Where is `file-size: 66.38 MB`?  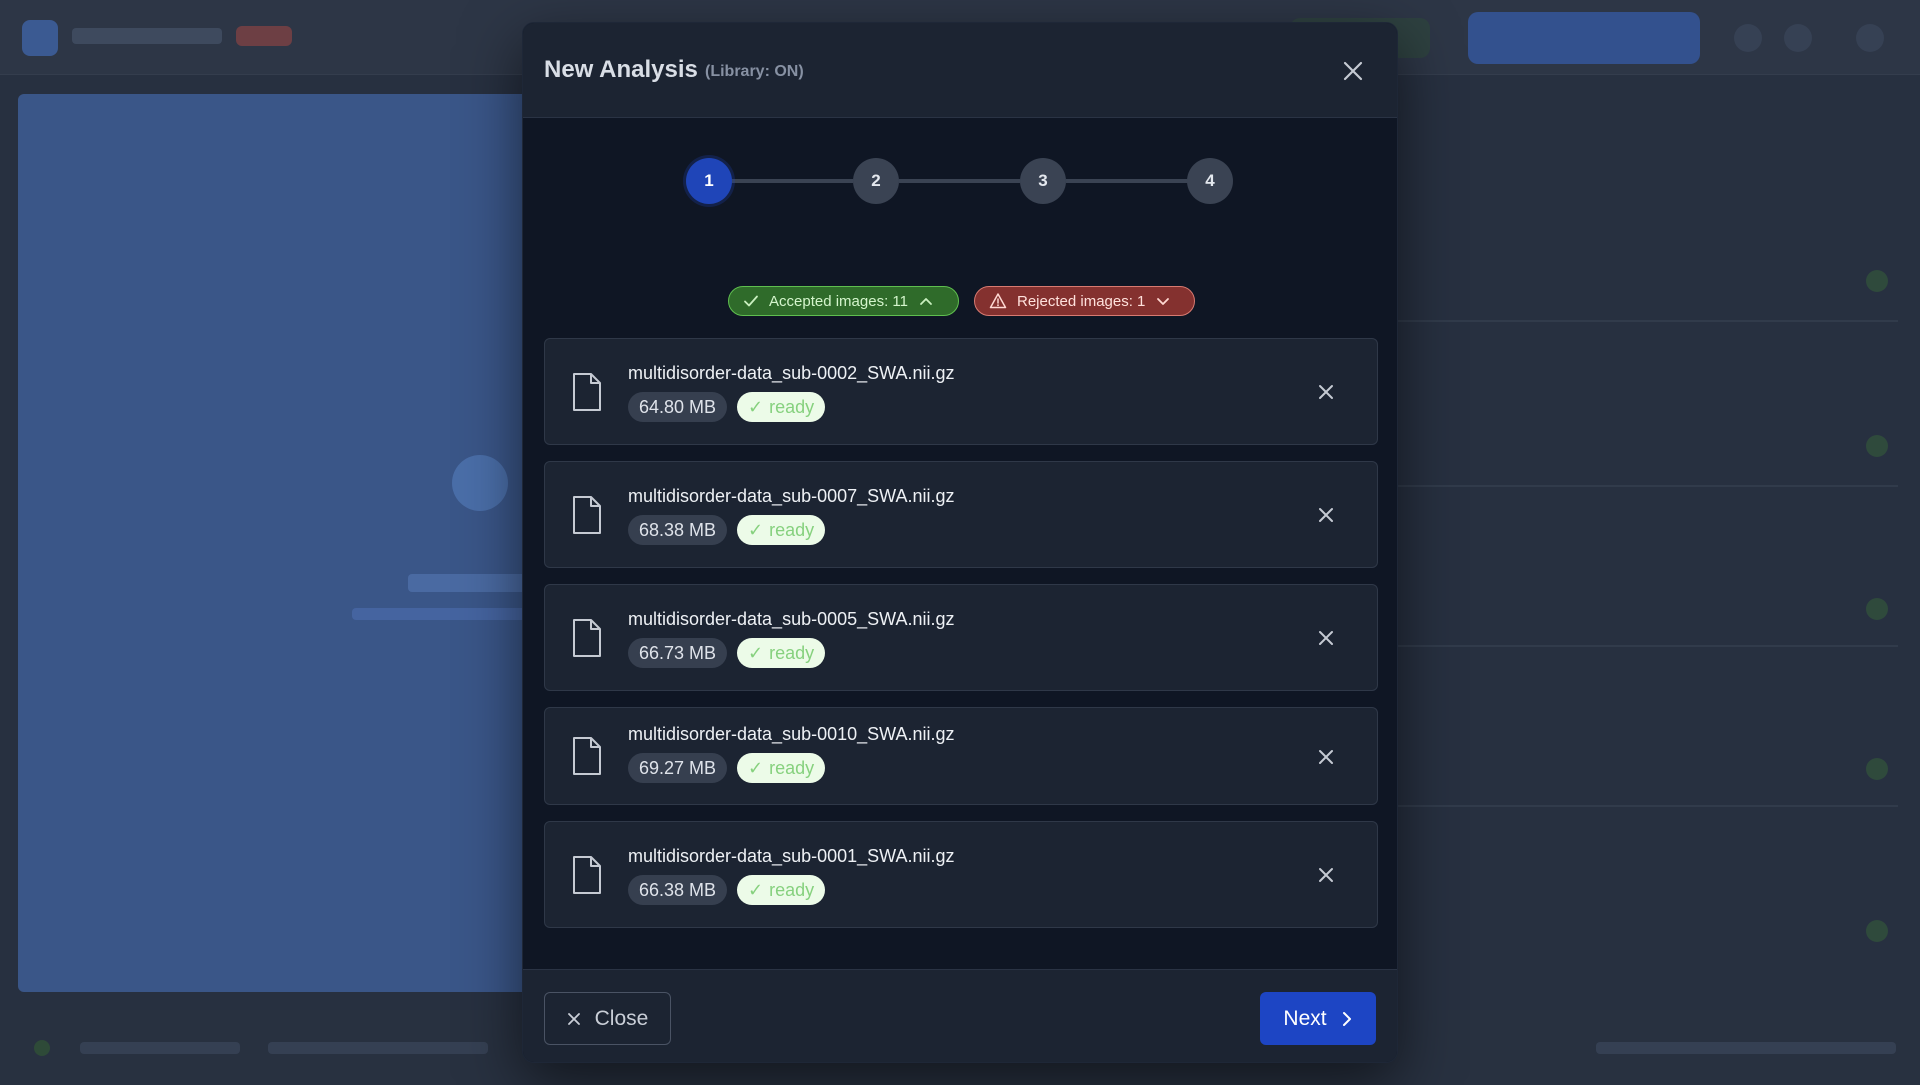 file-size: 66.38 MB is located at coordinates (678, 890).